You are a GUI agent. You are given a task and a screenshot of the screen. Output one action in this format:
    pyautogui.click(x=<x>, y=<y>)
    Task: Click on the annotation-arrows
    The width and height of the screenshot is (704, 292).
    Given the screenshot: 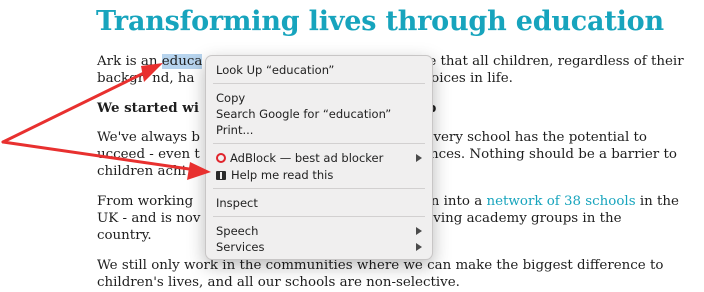 What is the action you would take?
    pyautogui.click(x=106, y=121)
    